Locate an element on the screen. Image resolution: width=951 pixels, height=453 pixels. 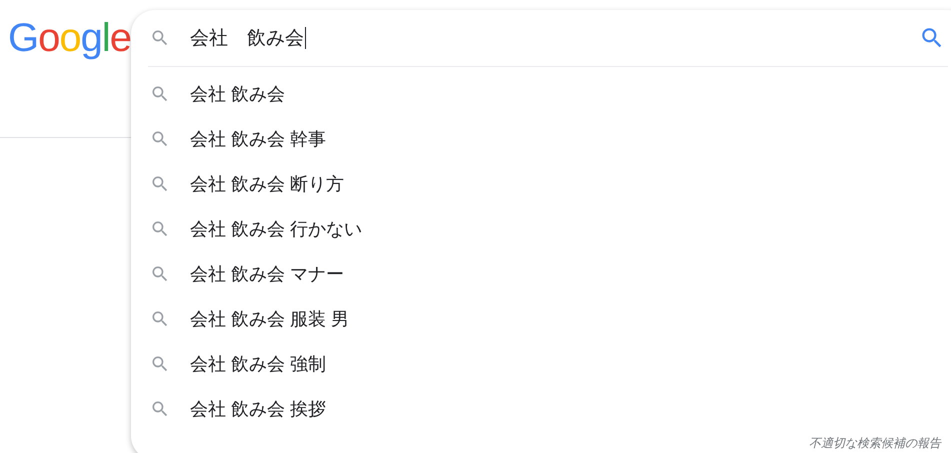
suggestion-item: 会社 飲み会 行かない is located at coordinates (276, 228).